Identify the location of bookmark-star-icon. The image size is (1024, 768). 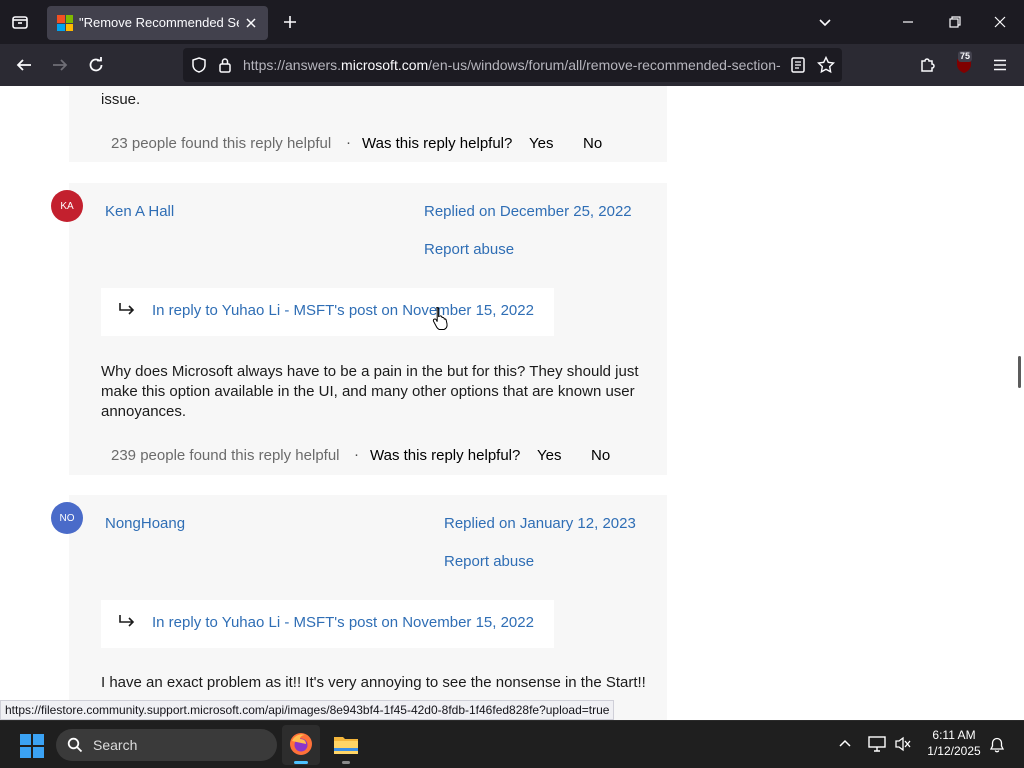
(826, 65).